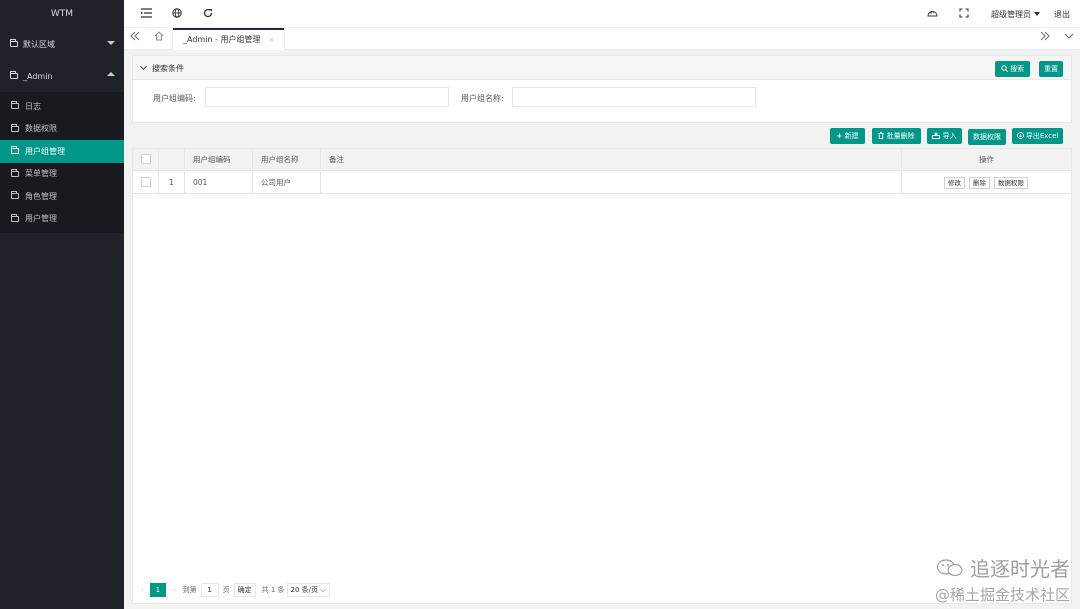 The image size is (1080, 609). I want to click on pagination: ‹ 1 › 到第 1 页 确定 共 1 条 20 条/页 ⌵, so click(235, 590).